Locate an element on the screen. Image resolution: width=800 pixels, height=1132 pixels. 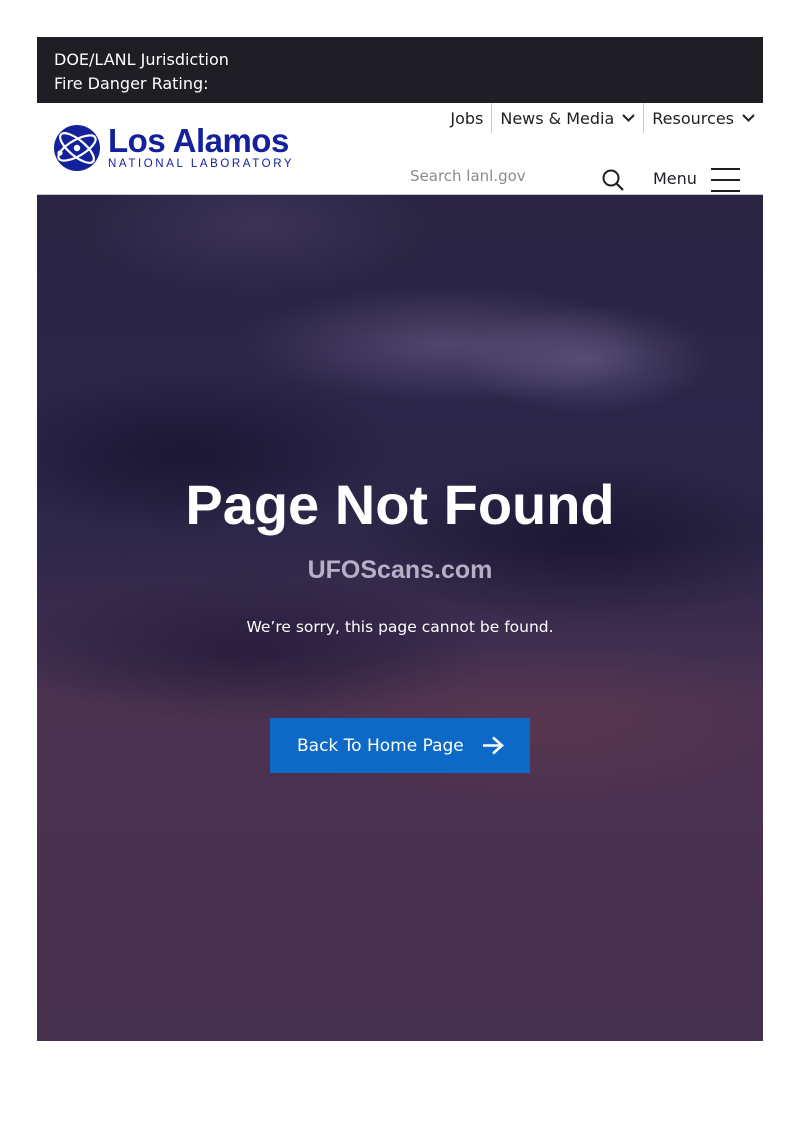
nav-item-jobs: Jobs is located at coordinates (466, 118).